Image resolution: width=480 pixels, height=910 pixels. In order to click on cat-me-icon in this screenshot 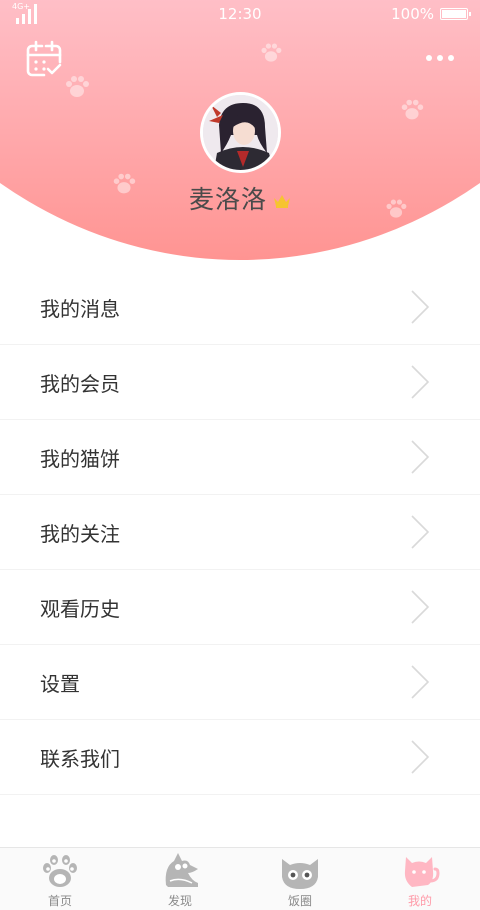, I will do `click(422, 872)`.